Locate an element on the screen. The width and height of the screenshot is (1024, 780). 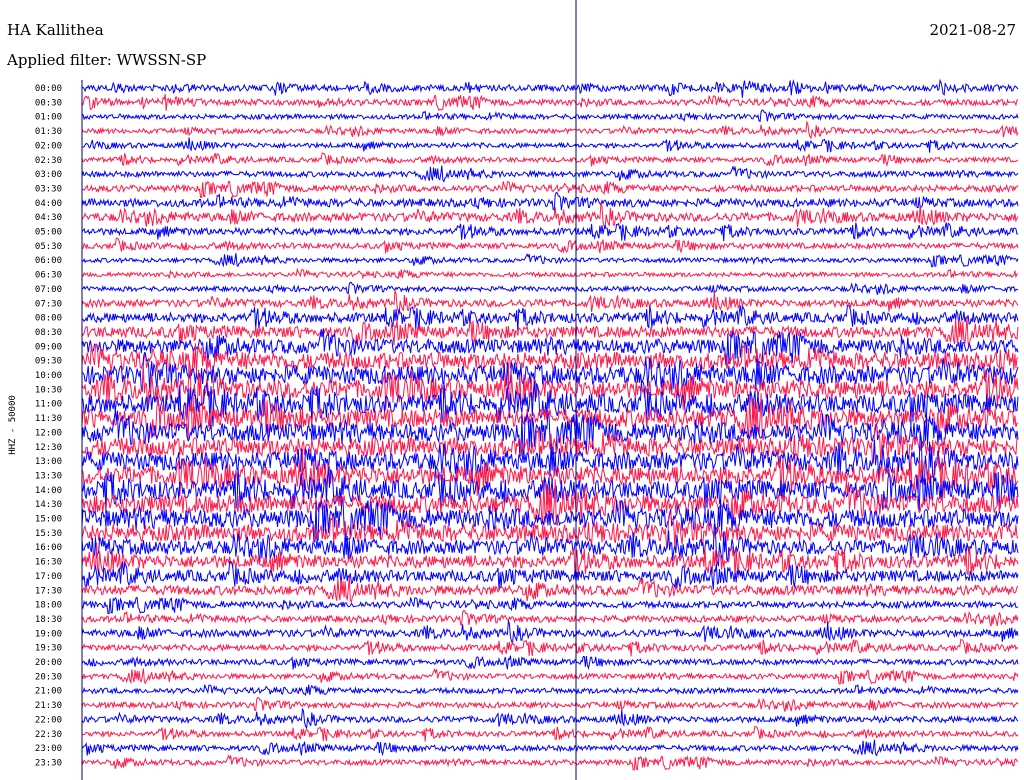
time-label: 08:00 is located at coordinates (48, 319).